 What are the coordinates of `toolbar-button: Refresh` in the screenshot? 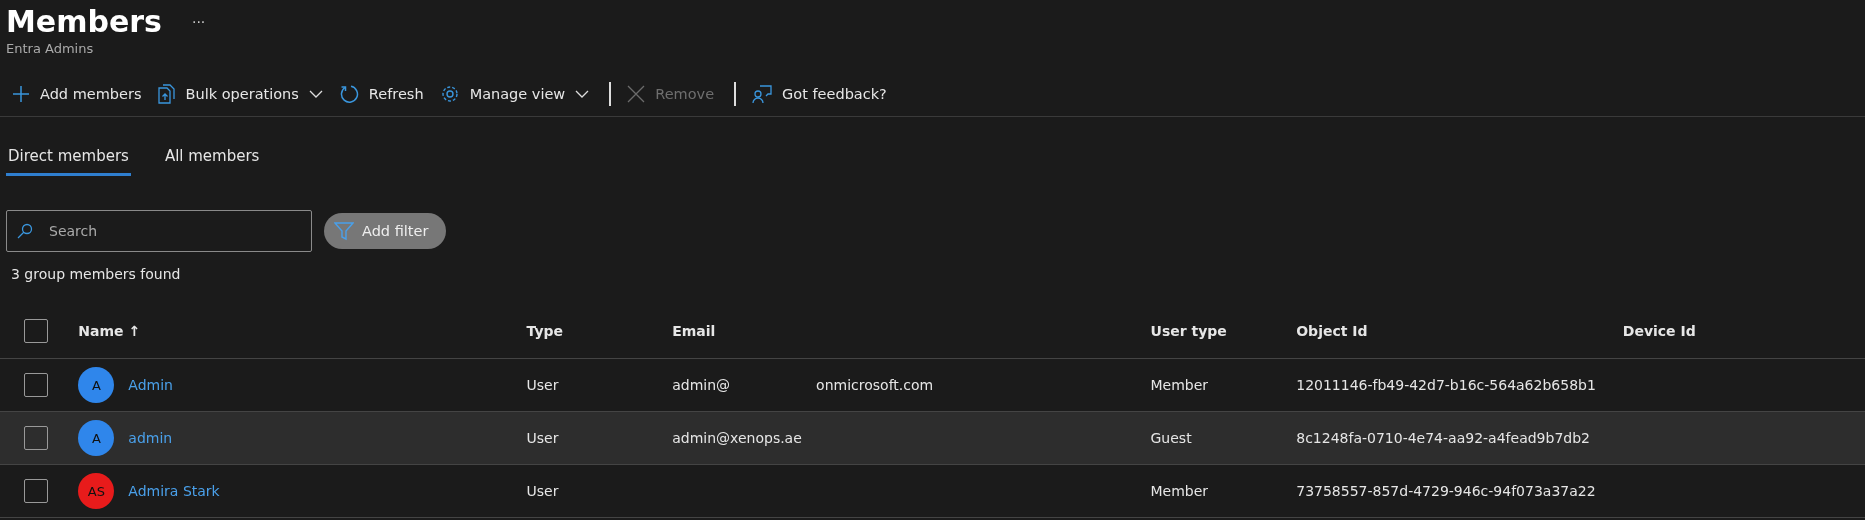 It's located at (383, 94).